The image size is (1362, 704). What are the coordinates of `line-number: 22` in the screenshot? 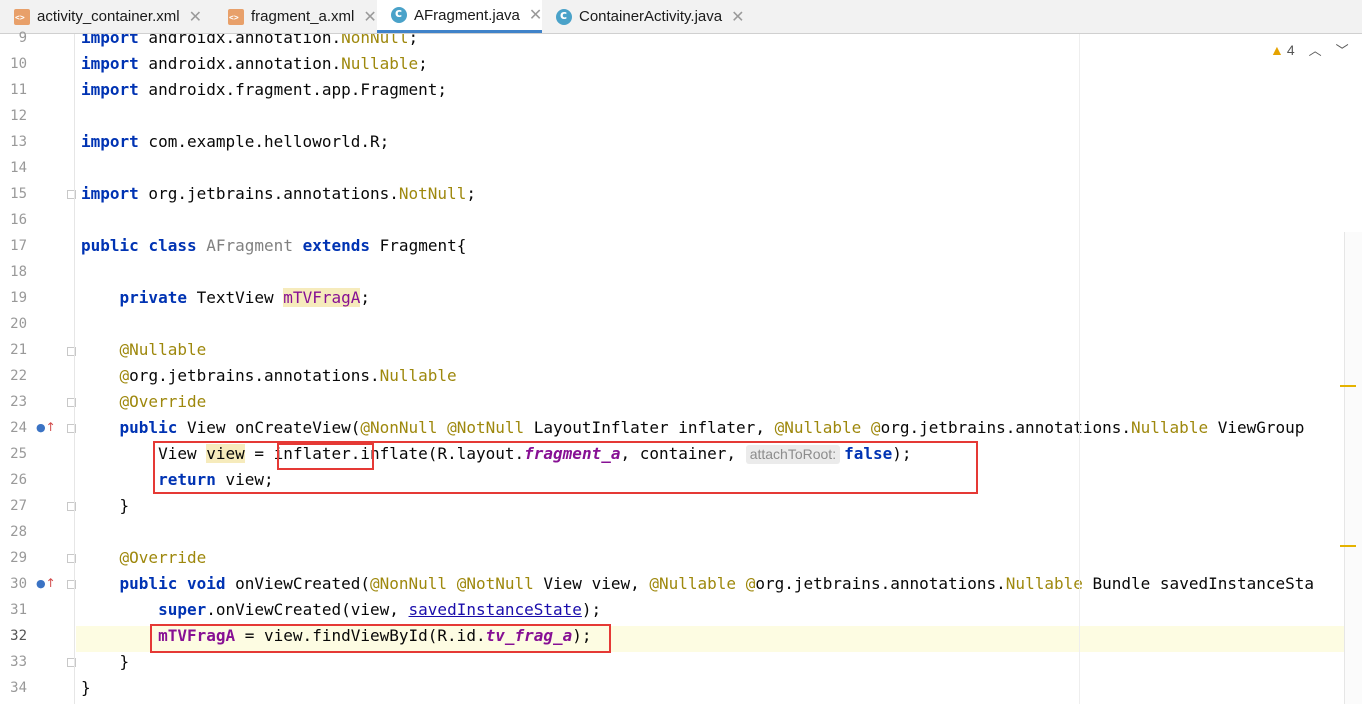 It's located at (18, 376).